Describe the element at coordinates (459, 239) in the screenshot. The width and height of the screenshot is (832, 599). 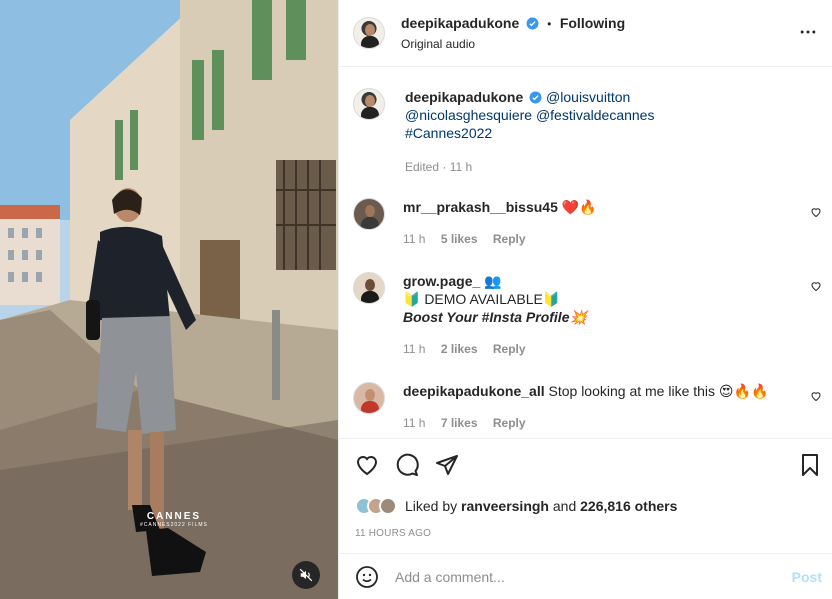
I see `comment-likes: 5 likes` at that location.